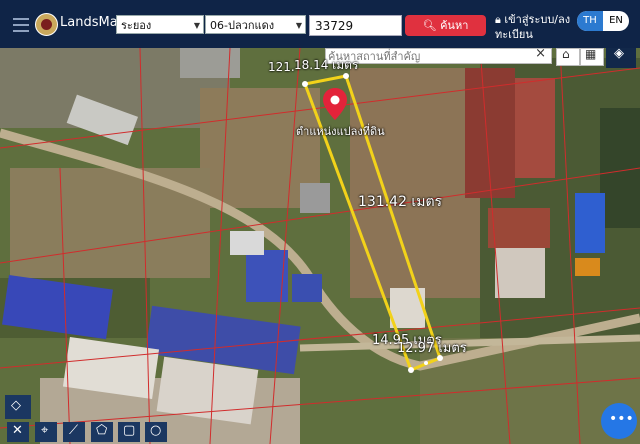 Image resolution: width=640 pixels, height=444 pixels. I want to click on measure-icon: ◇, so click(16, 405).